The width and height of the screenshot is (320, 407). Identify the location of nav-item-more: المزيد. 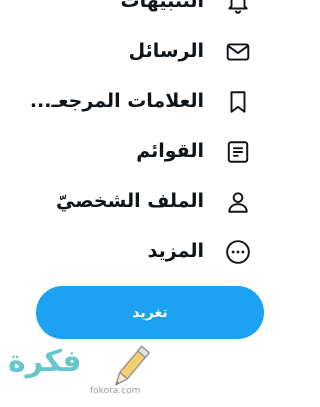
(155, 251).